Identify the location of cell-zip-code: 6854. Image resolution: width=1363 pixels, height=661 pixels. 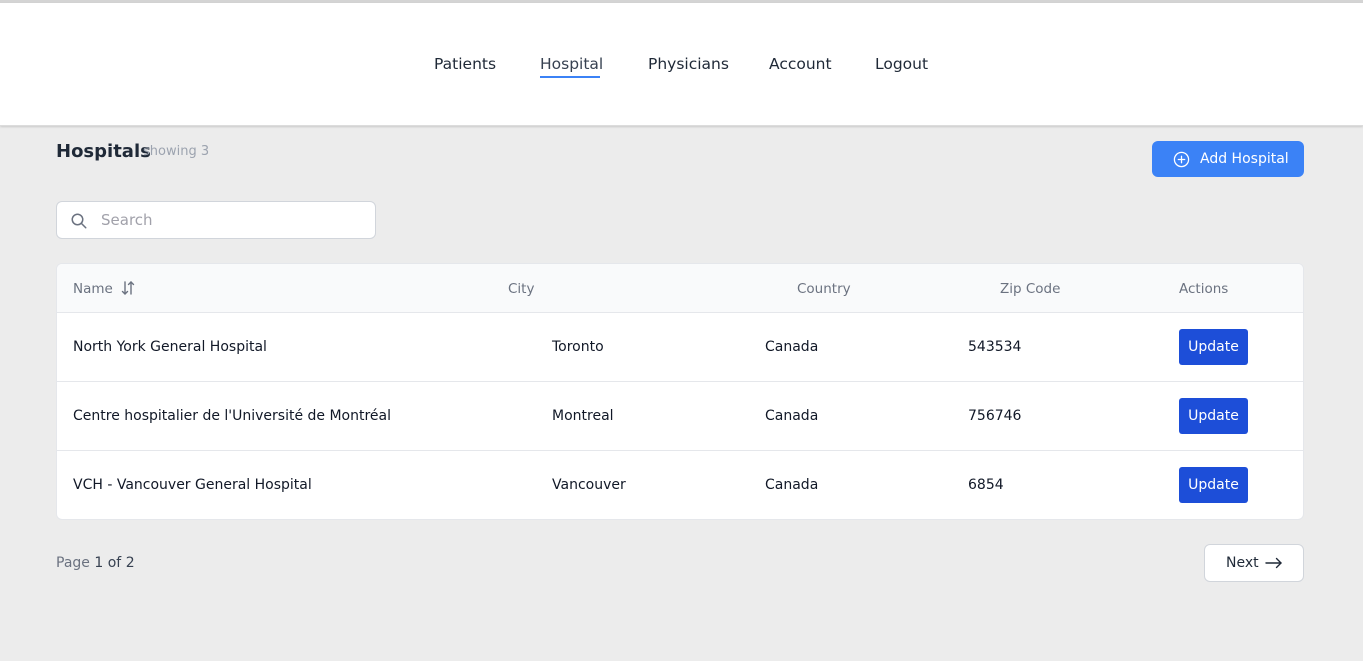
(986, 485).